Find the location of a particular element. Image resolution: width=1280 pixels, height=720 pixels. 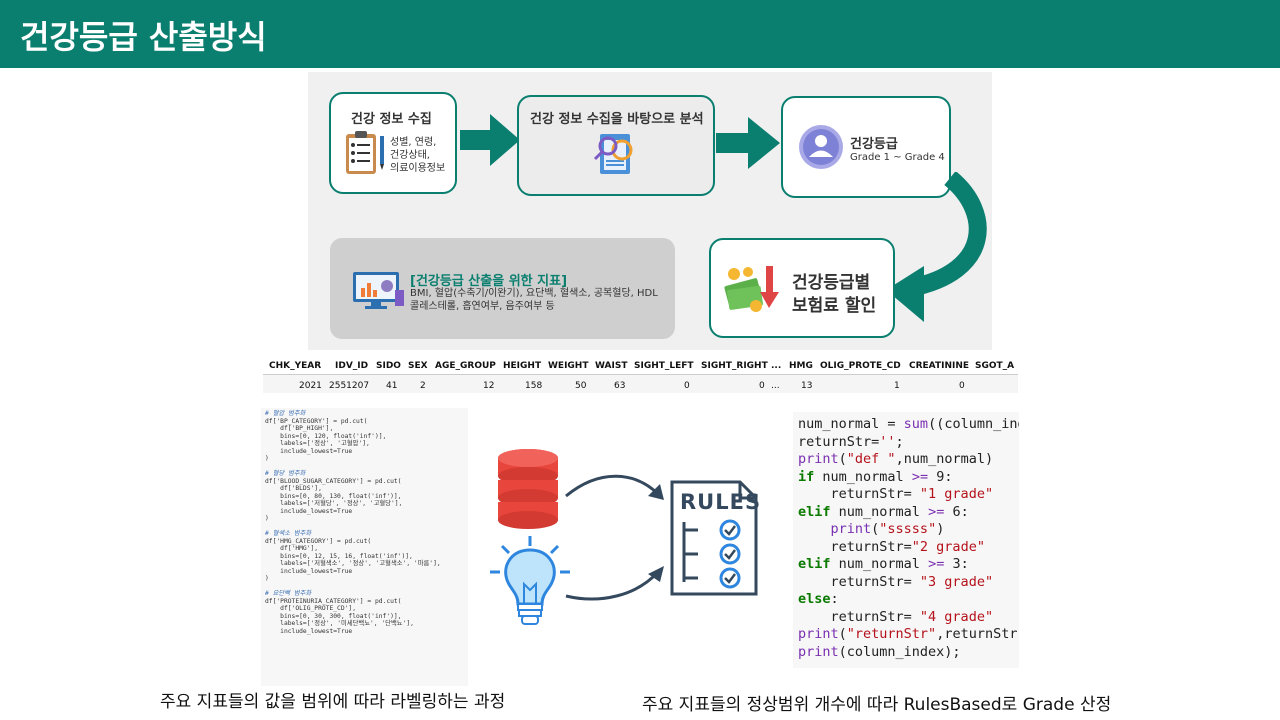

col-header: SIDO is located at coordinates (388, 366).